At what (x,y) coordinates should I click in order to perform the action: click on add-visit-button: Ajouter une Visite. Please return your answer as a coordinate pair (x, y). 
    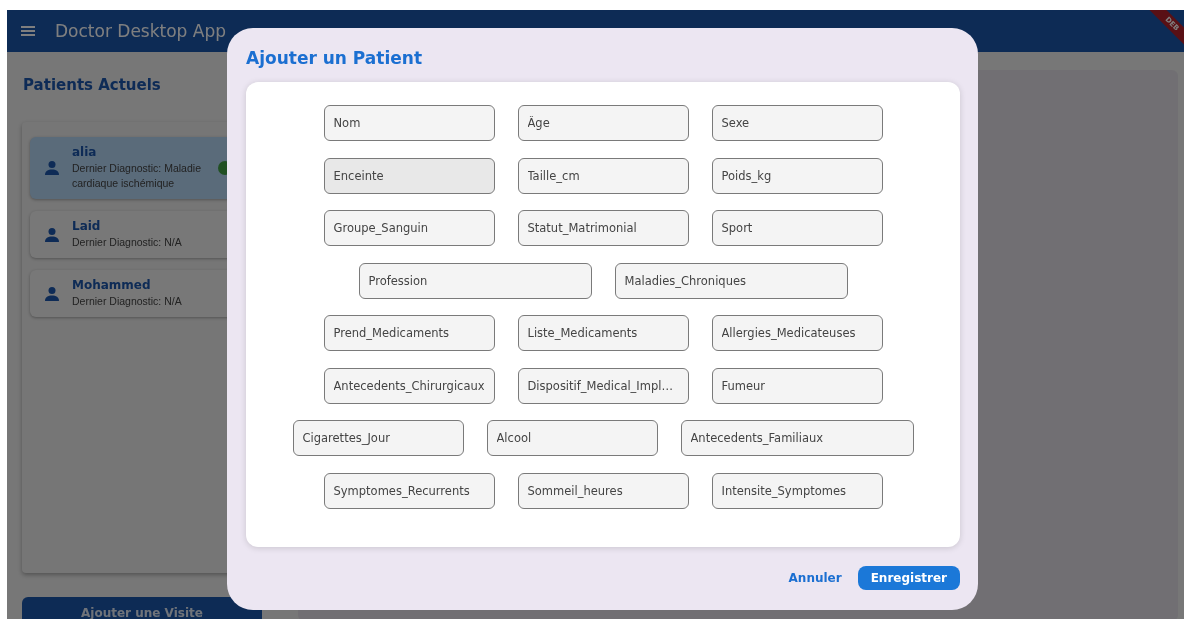
    Looking at the image, I should click on (142, 608).